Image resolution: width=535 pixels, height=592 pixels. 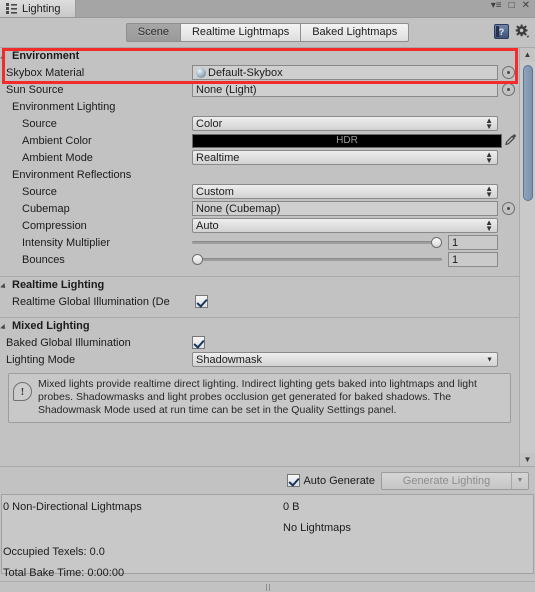 I want to click on sun-source-objectfield: None (Light), so click(x=345, y=89).